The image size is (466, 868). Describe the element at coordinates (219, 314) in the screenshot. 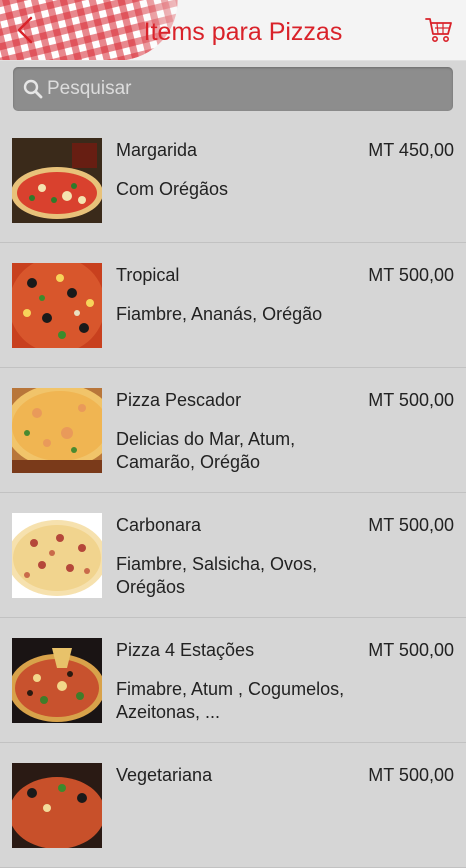

I see `item-description: Fiambre, Ananás, Orégão` at that location.